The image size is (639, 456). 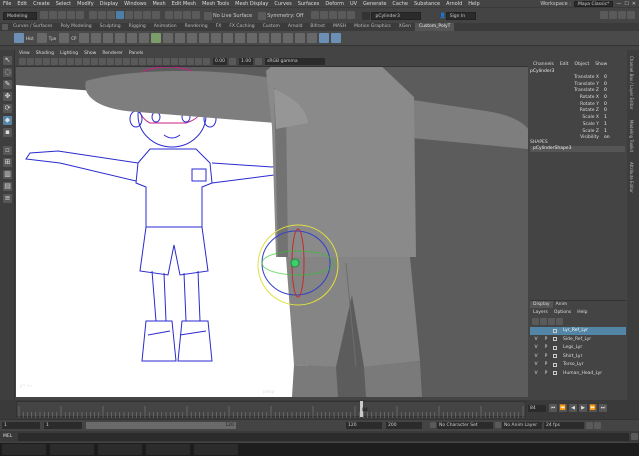 What do you see at coordinates (7, 4) in the screenshot?
I see `menu-file: File` at bounding box center [7, 4].